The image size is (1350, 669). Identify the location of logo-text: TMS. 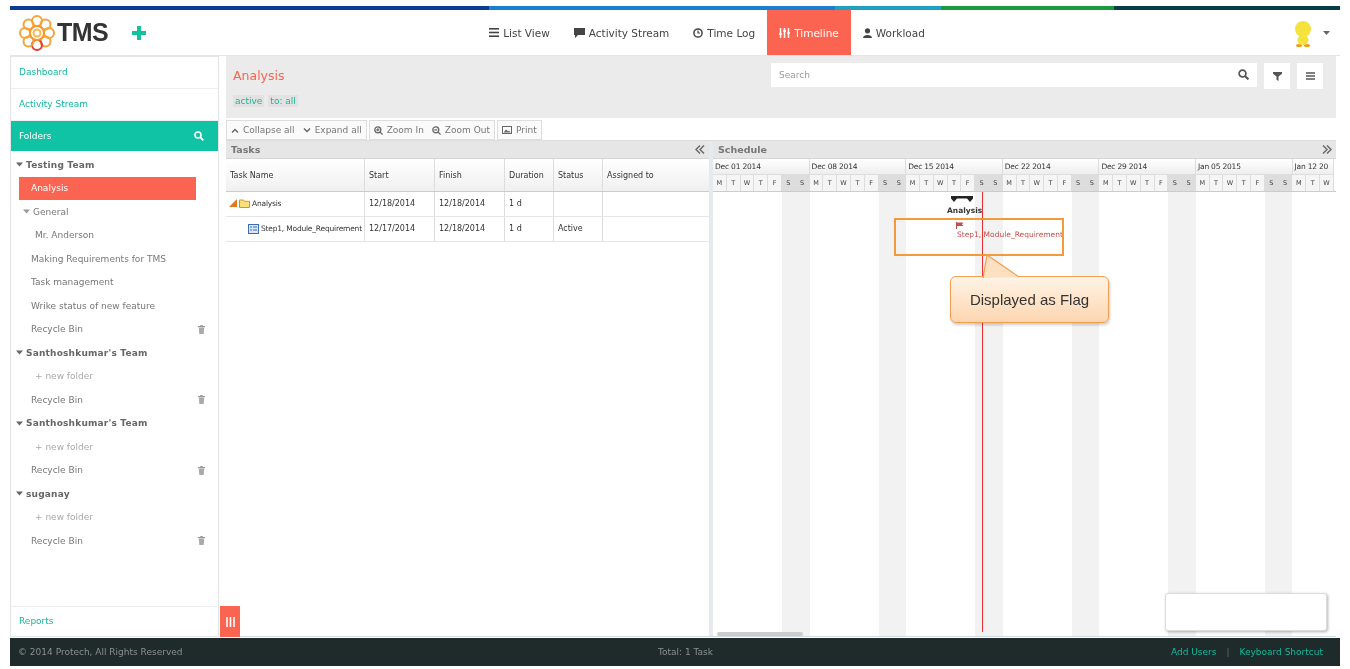
(83, 32).